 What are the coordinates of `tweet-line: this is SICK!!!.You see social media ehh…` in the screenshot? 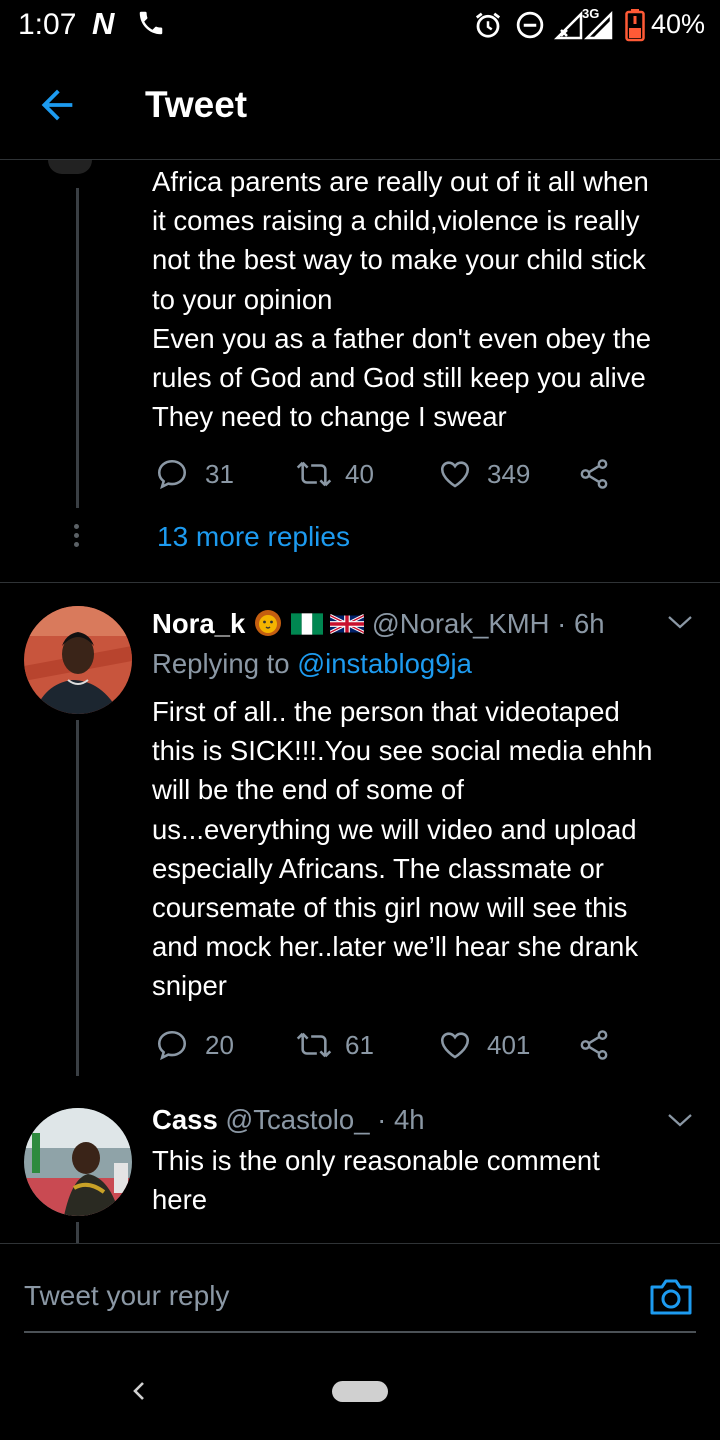 It's located at (402, 751).